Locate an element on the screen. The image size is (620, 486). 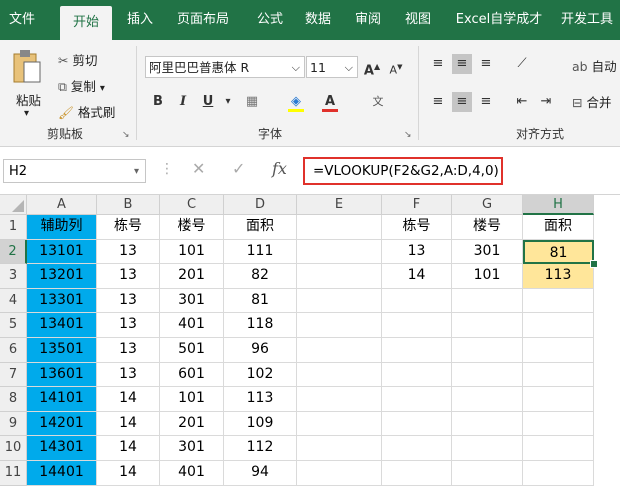
phonetic-icon: 文 is located at coordinates (378, 102).